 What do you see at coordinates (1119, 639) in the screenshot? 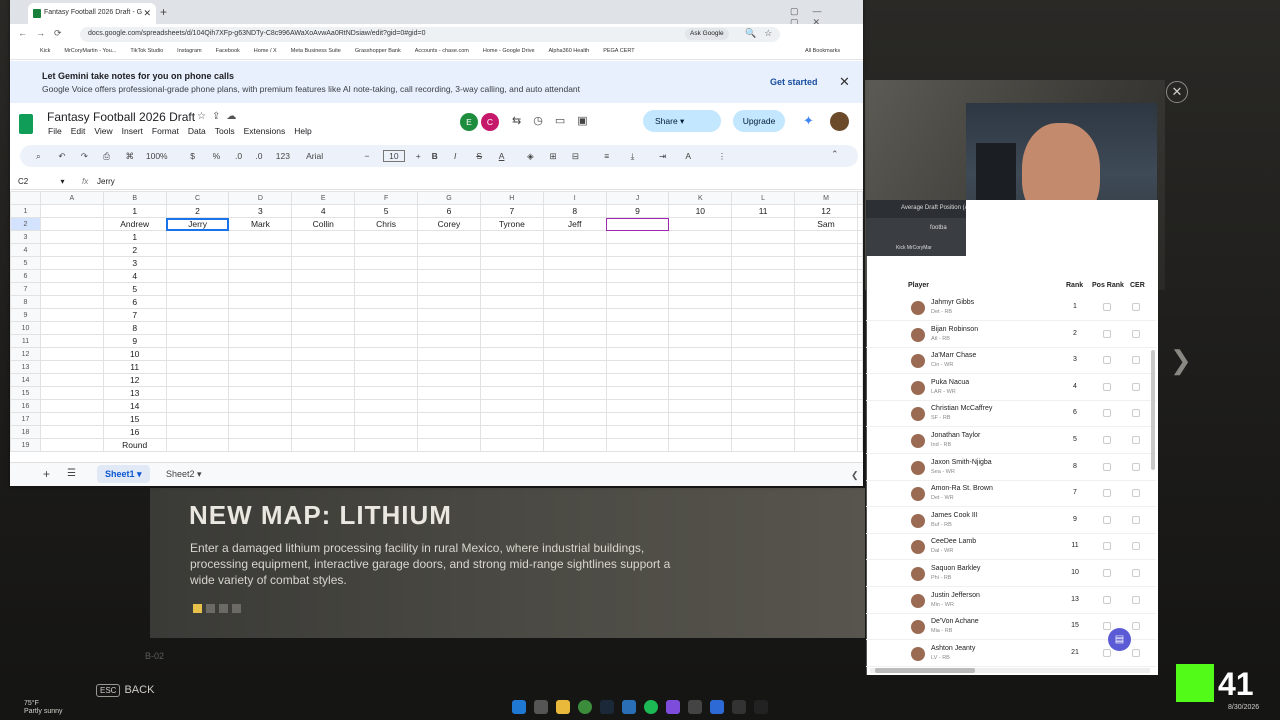
I see `chat-icon: ▤` at bounding box center [1119, 639].